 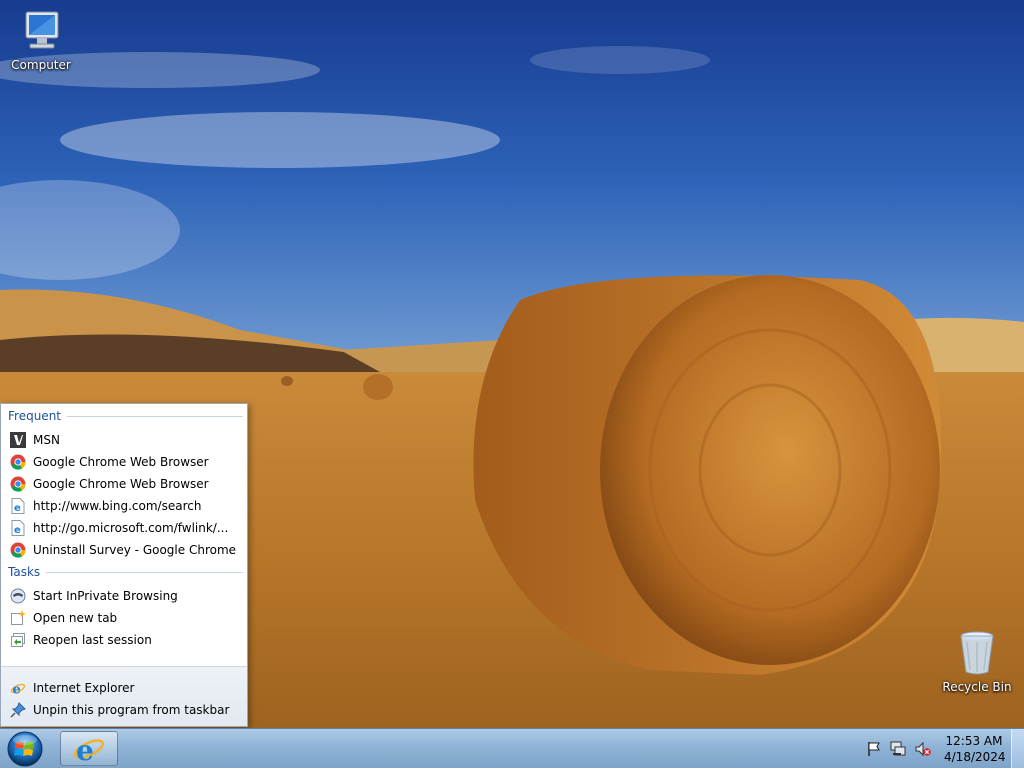 I want to click on taskbar: e 12:53 AM 4/18/2024, so click(x=512, y=748).